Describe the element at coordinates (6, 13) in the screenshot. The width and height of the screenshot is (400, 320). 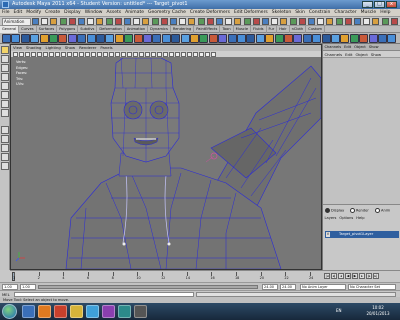
I see `menu-file: File` at that location.